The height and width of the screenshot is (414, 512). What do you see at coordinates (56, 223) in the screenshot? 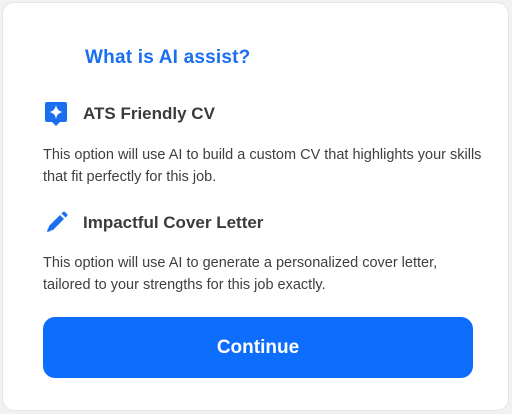
I see `pencil-icon` at bounding box center [56, 223].